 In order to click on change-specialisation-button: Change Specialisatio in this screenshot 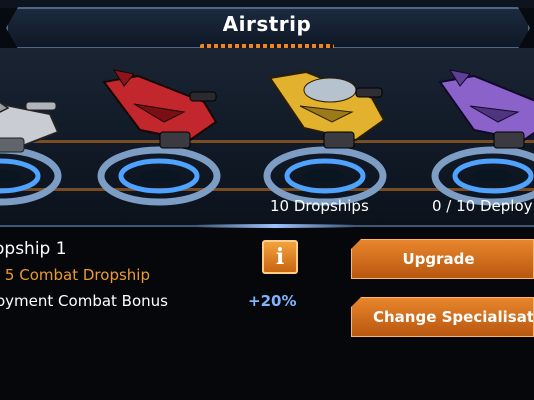, I will do `click(442, 317)`.